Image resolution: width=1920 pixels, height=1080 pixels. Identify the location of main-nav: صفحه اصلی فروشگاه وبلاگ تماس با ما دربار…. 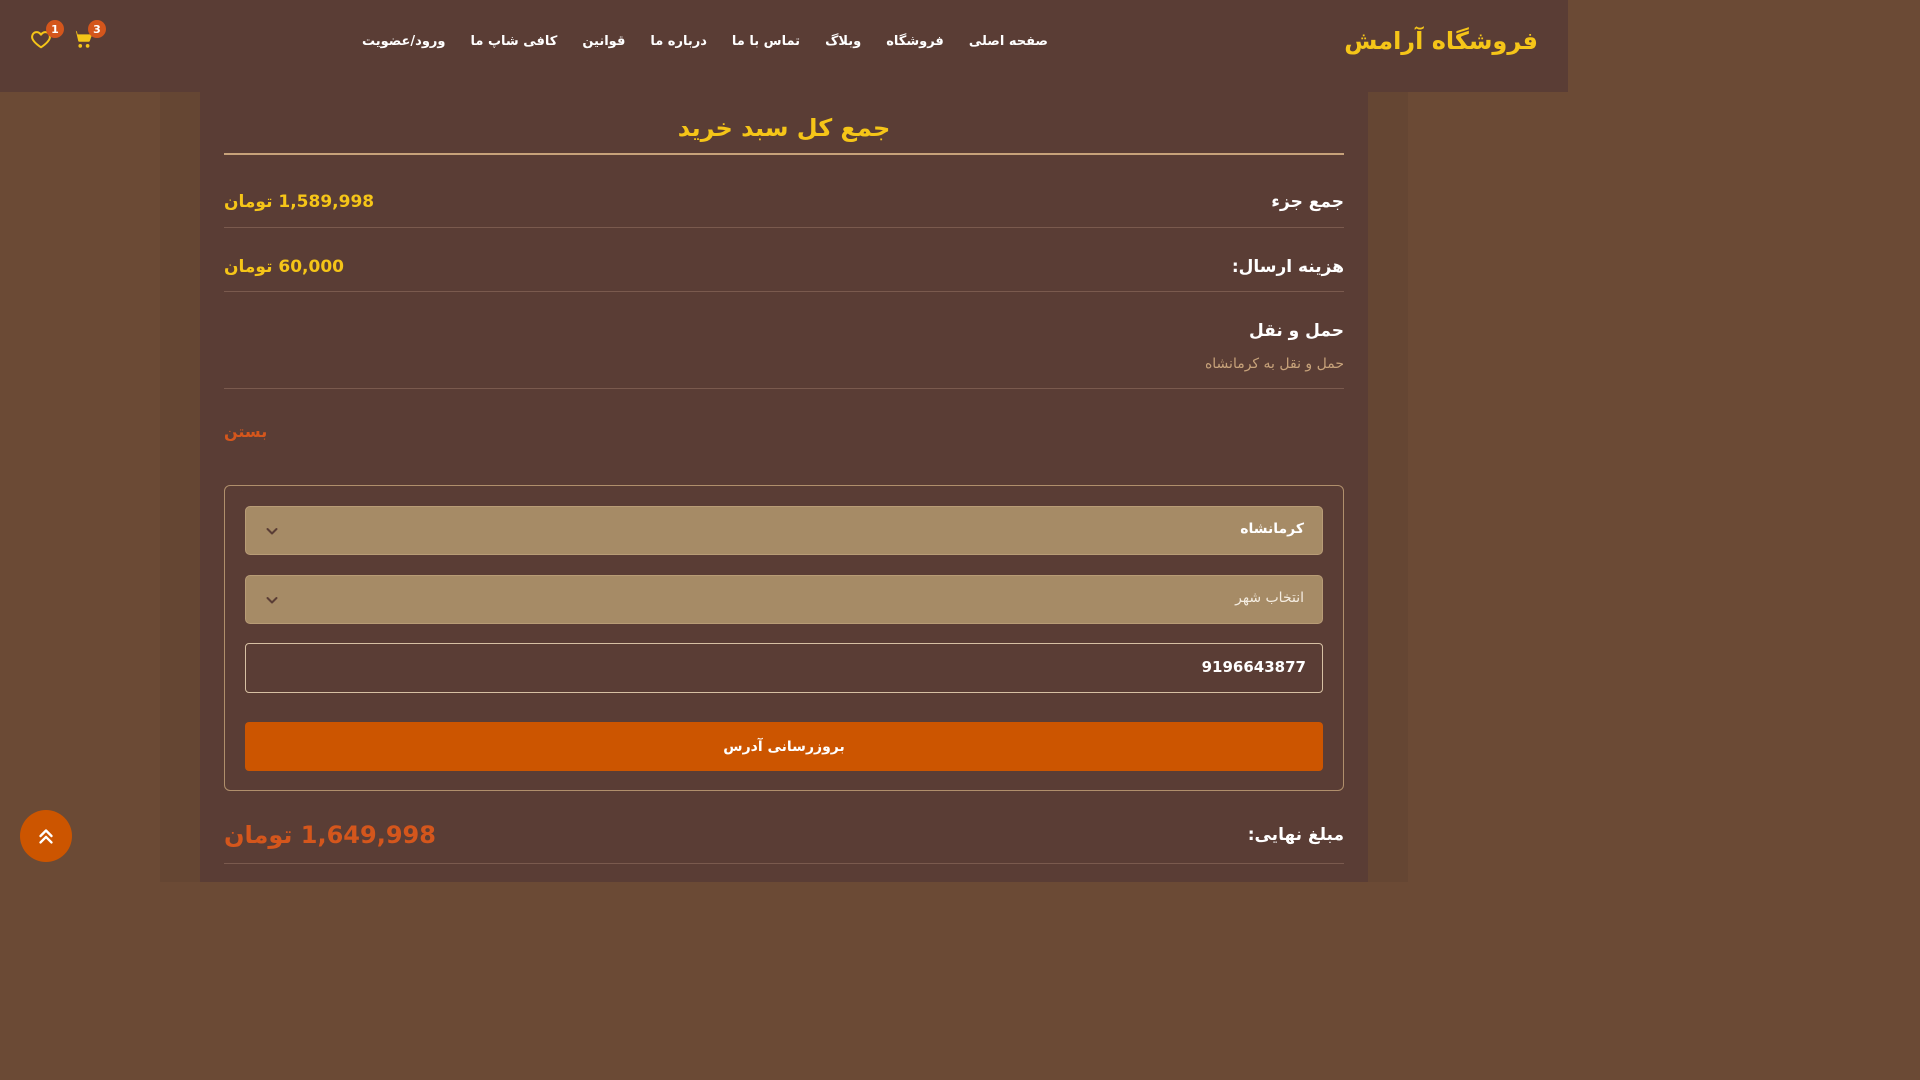
(705, 41).